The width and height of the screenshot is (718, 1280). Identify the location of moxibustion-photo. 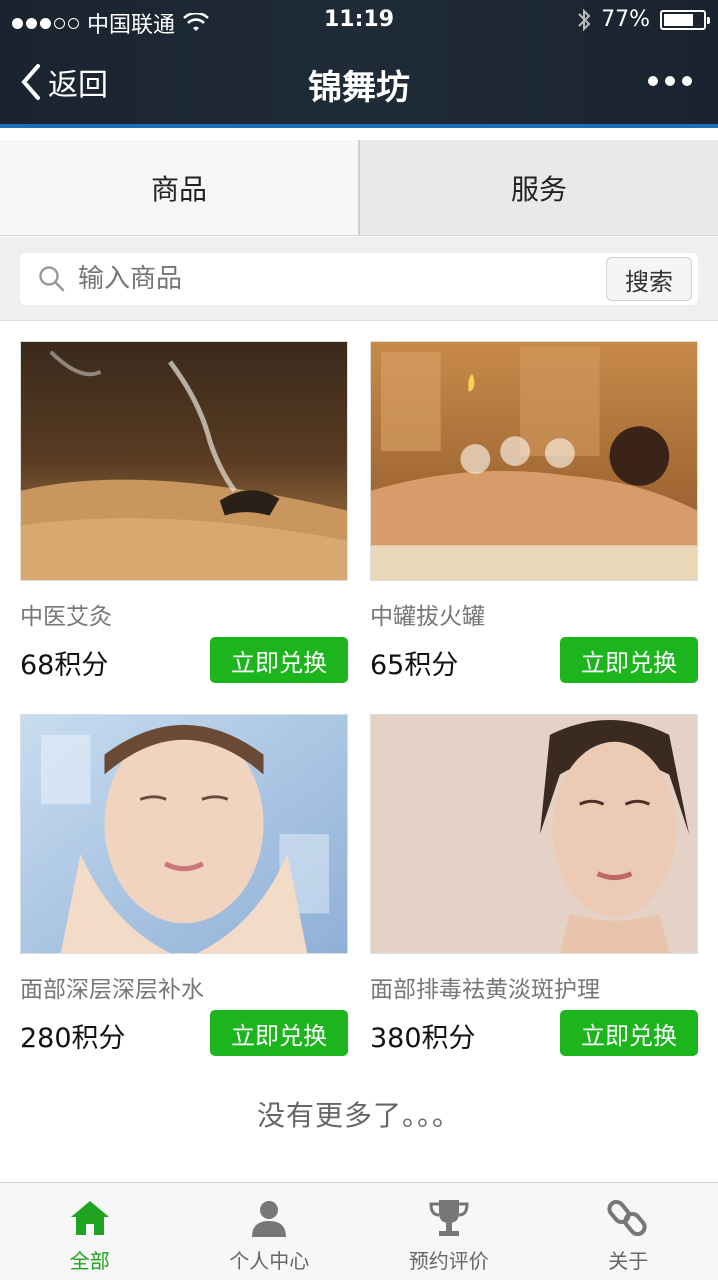
(184, 461).